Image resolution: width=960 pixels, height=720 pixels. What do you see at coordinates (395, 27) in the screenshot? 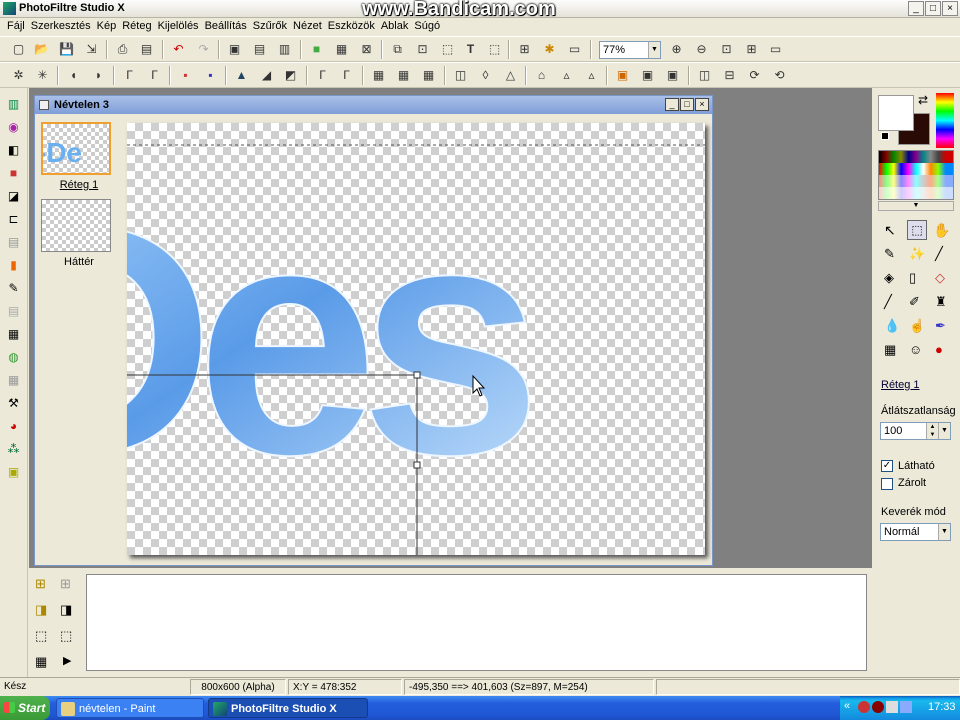
I see `menu-window: Ablak` at bounding box center [395, 27].